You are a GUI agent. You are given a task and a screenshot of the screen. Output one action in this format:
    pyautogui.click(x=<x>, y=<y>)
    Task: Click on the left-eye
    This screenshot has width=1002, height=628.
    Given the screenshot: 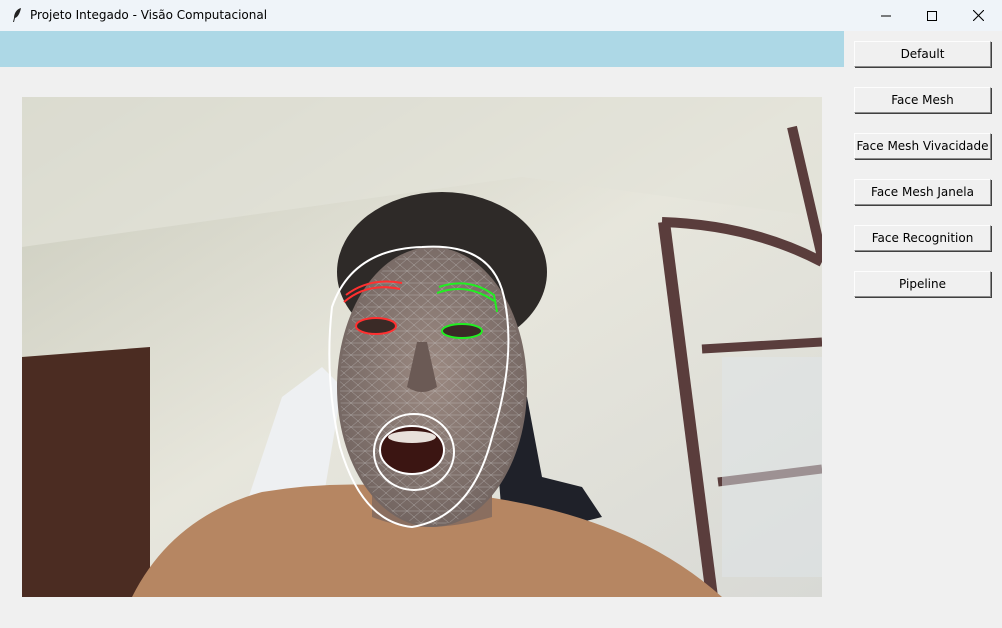 What is the action you would take?
    pyautogui.click(x=462, y=331)
    